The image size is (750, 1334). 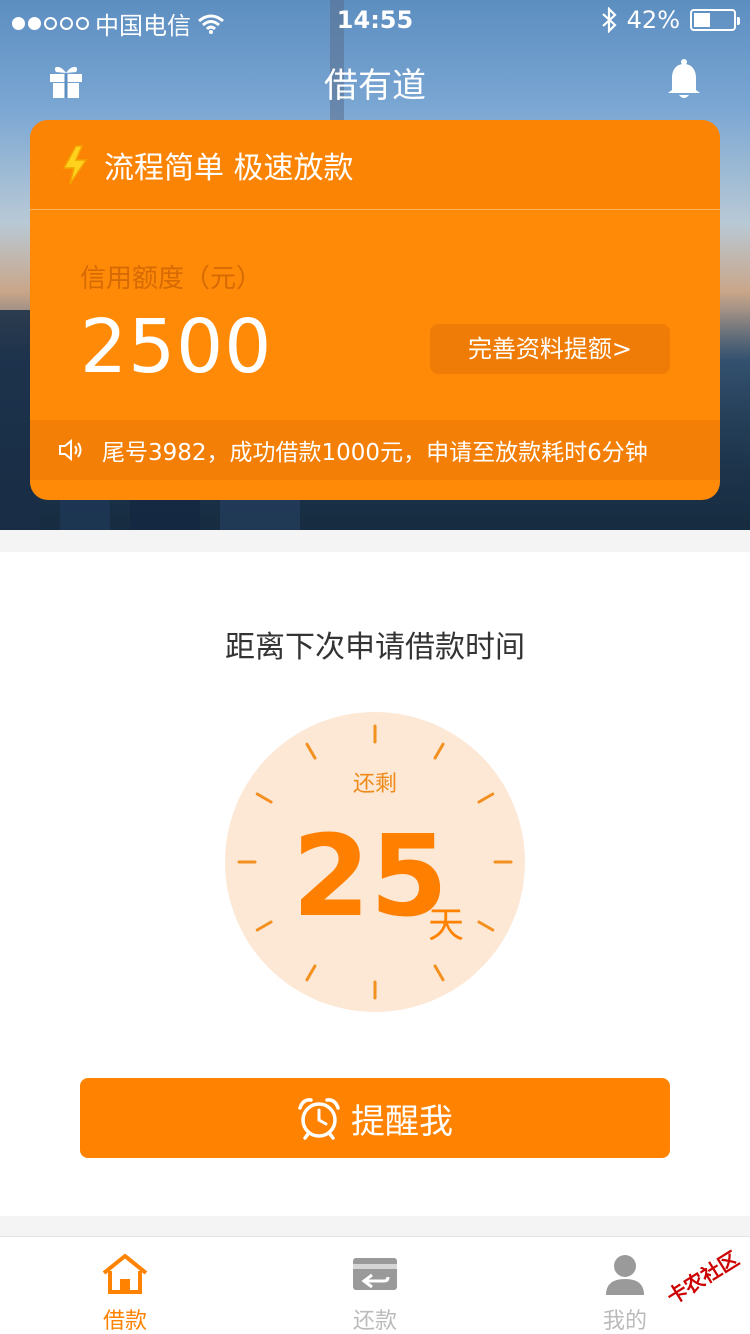 What do you see at coordinates (624, 1321) in the screenshot?
I see `tab-mine-label: 我的` at bounding box center [624, 1321].